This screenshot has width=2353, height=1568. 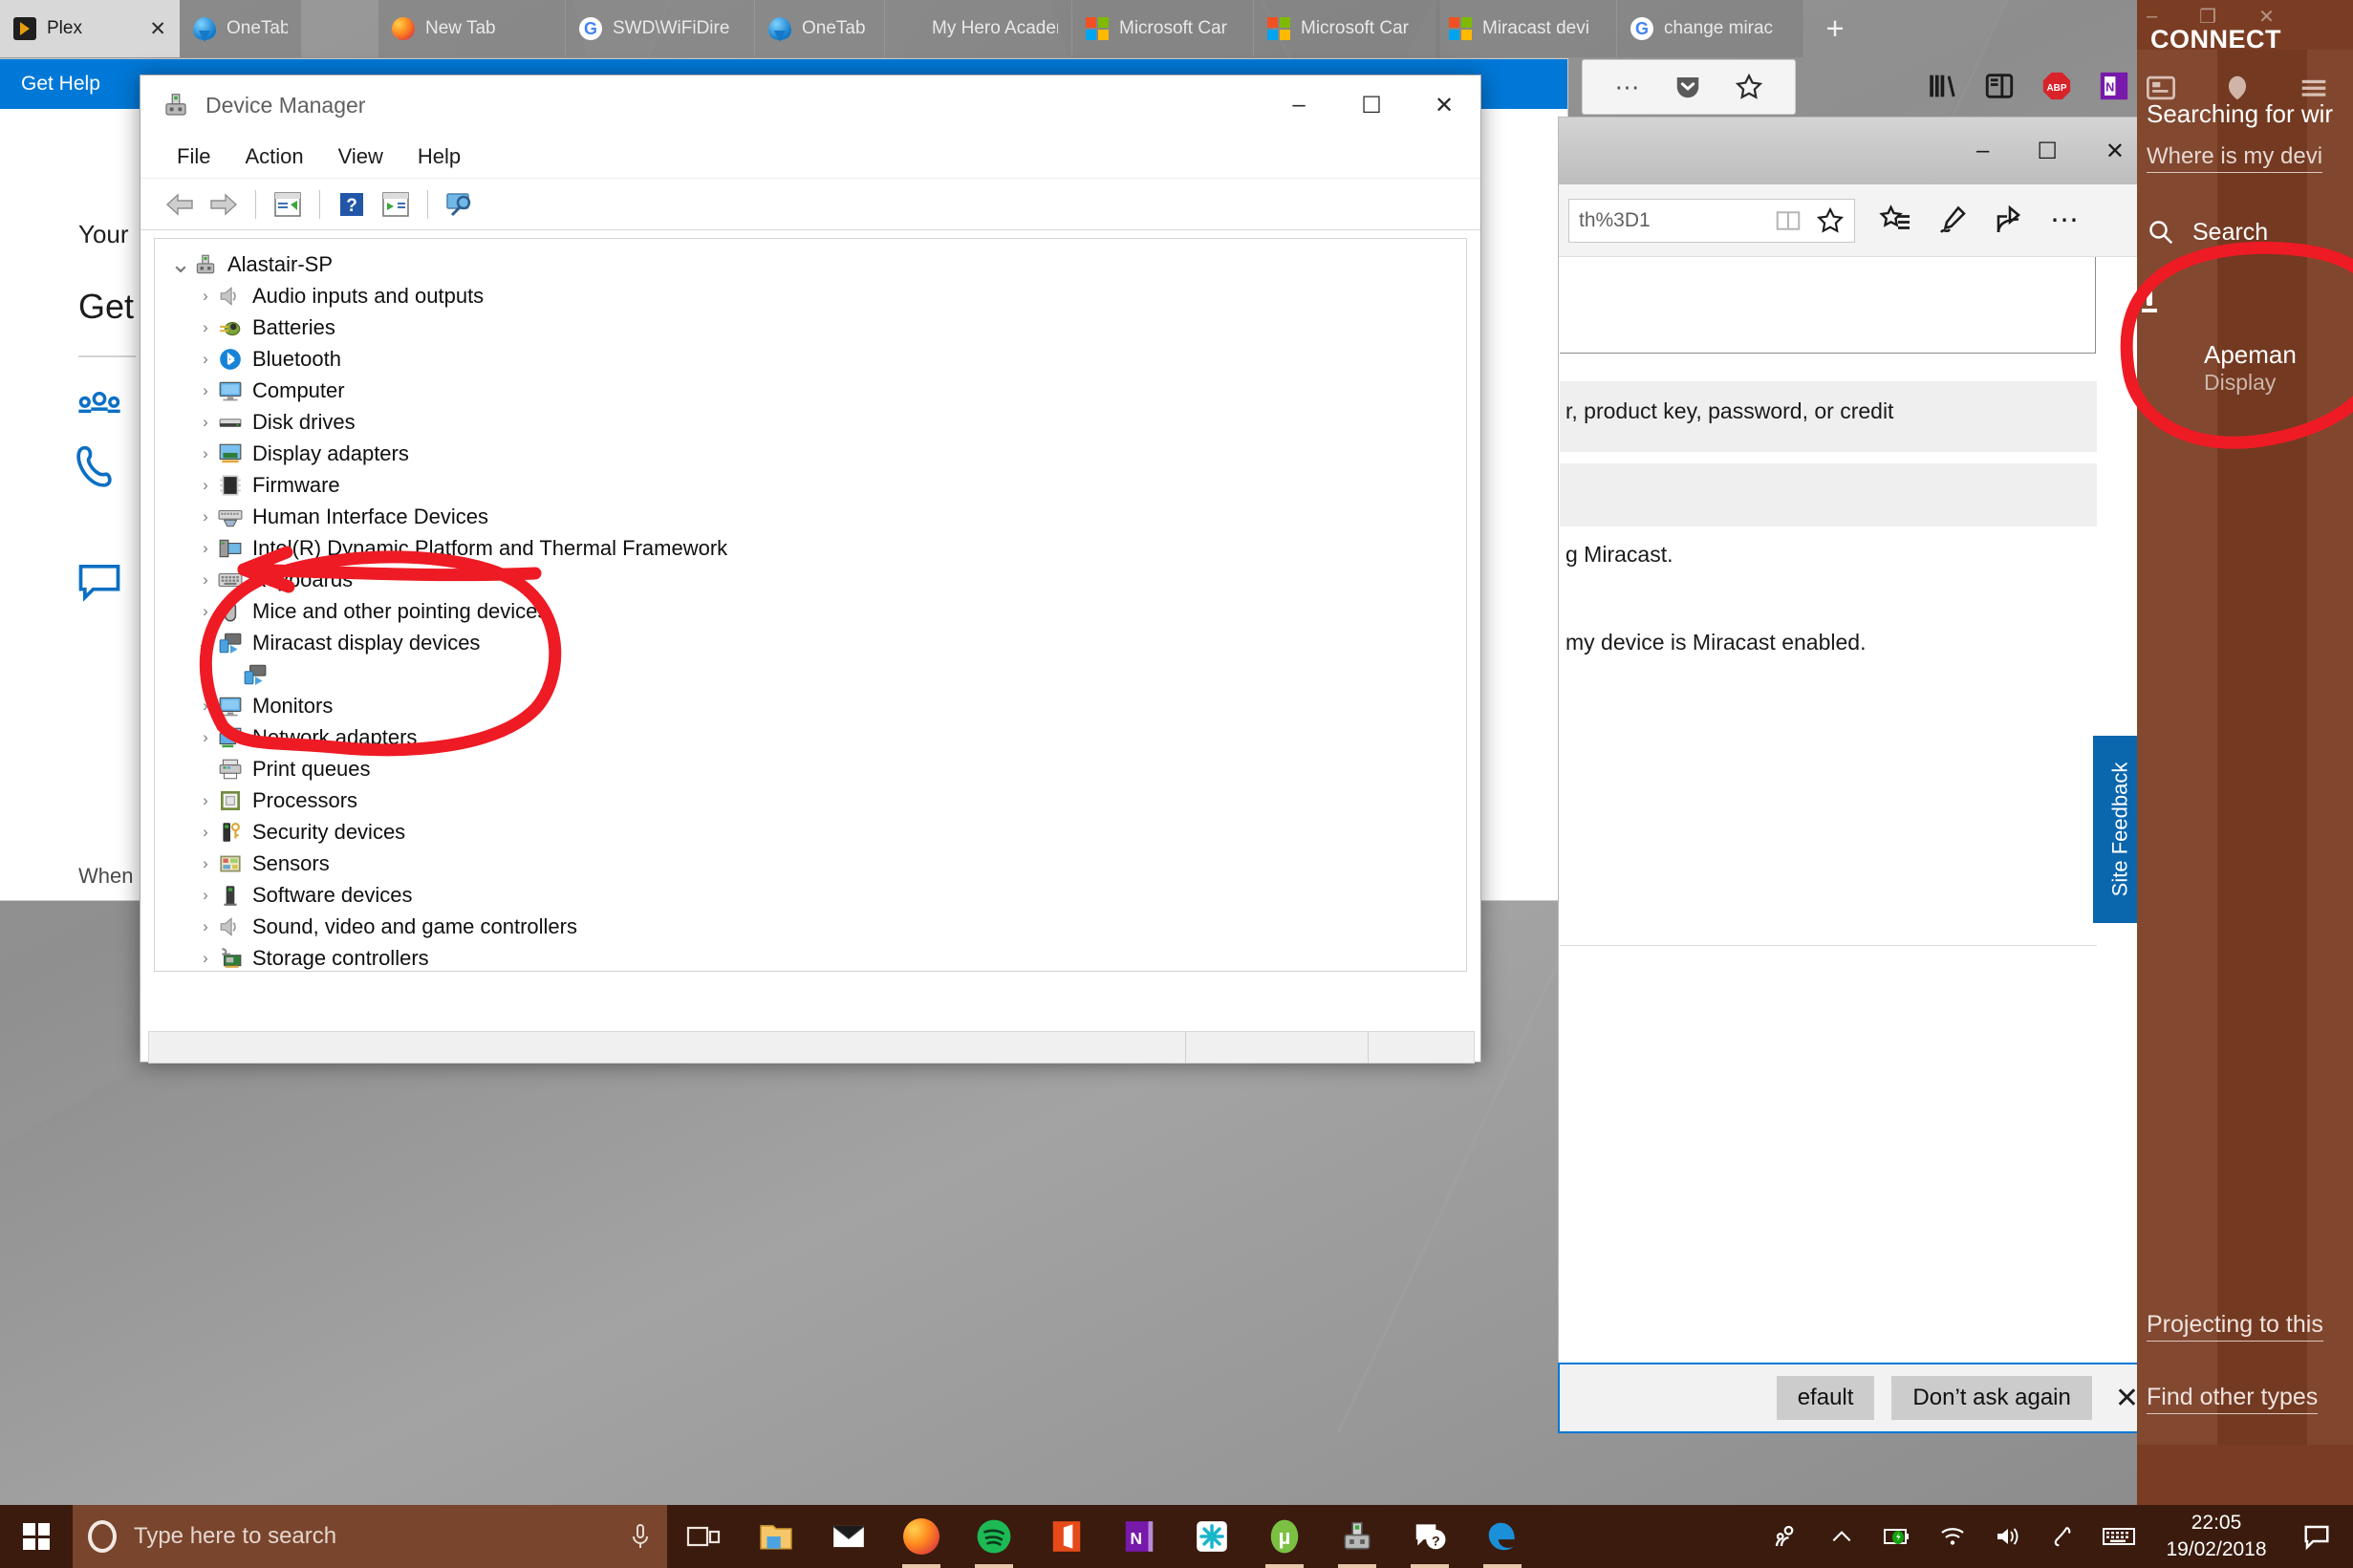 What do you see at coordinates (2063, 1537) in the screenshot?
I see `pen-icon` at bounding box center [2063, 1537].